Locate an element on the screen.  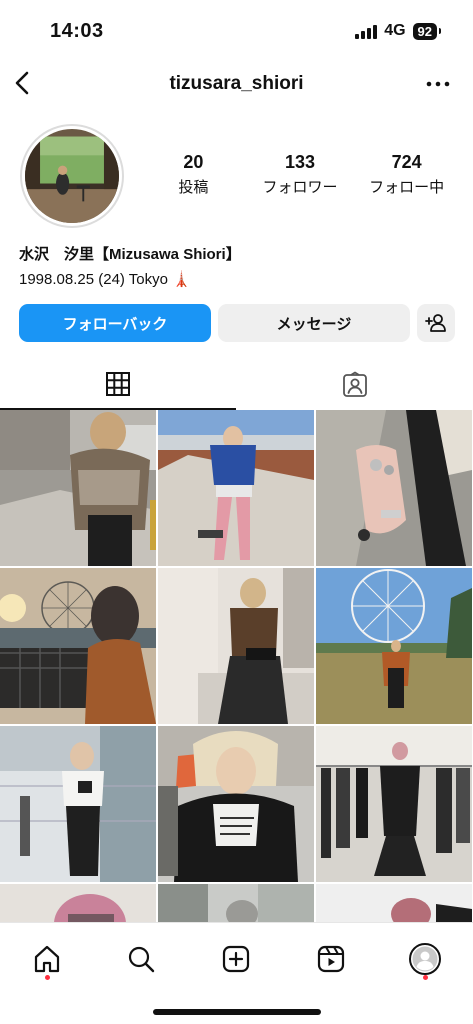
stat-followers-count: 133 is located at coordinates (299, 162).